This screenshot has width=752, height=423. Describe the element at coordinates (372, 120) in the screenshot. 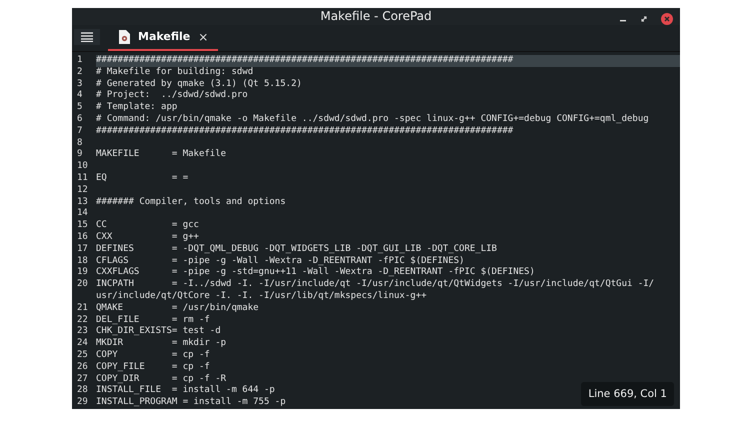

I see `code-line: # Command: /usr/bin/qmake -o Makefile ../sdwd/sdwd.pro -spec linux-g++ CONFIG+=debug CONFIG+=qml_debug` at that location.